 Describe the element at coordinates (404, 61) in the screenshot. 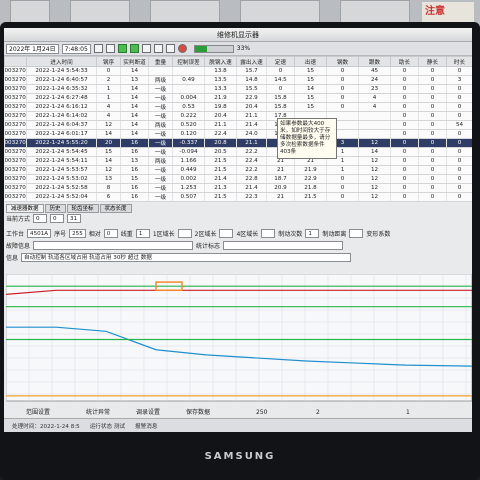

I see `column-header: 助长` at that location.